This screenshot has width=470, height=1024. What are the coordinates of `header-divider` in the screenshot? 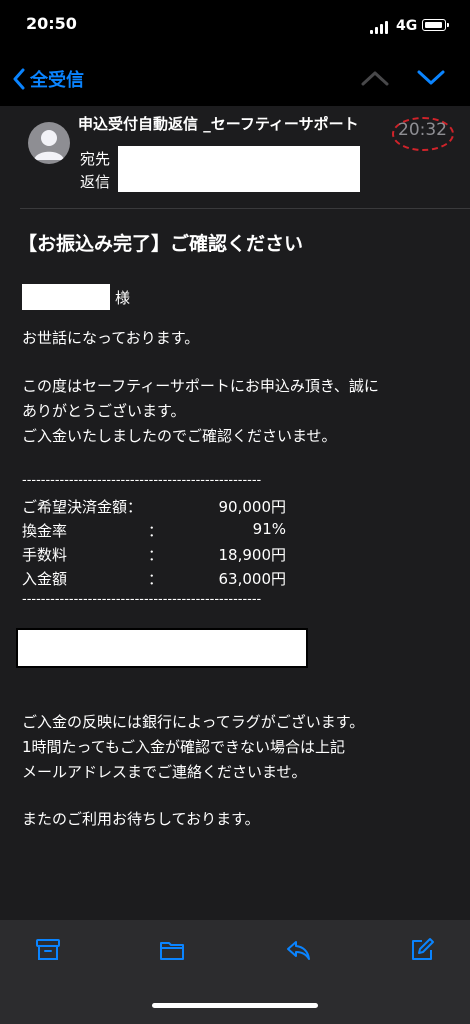 It's located at (245, 208).